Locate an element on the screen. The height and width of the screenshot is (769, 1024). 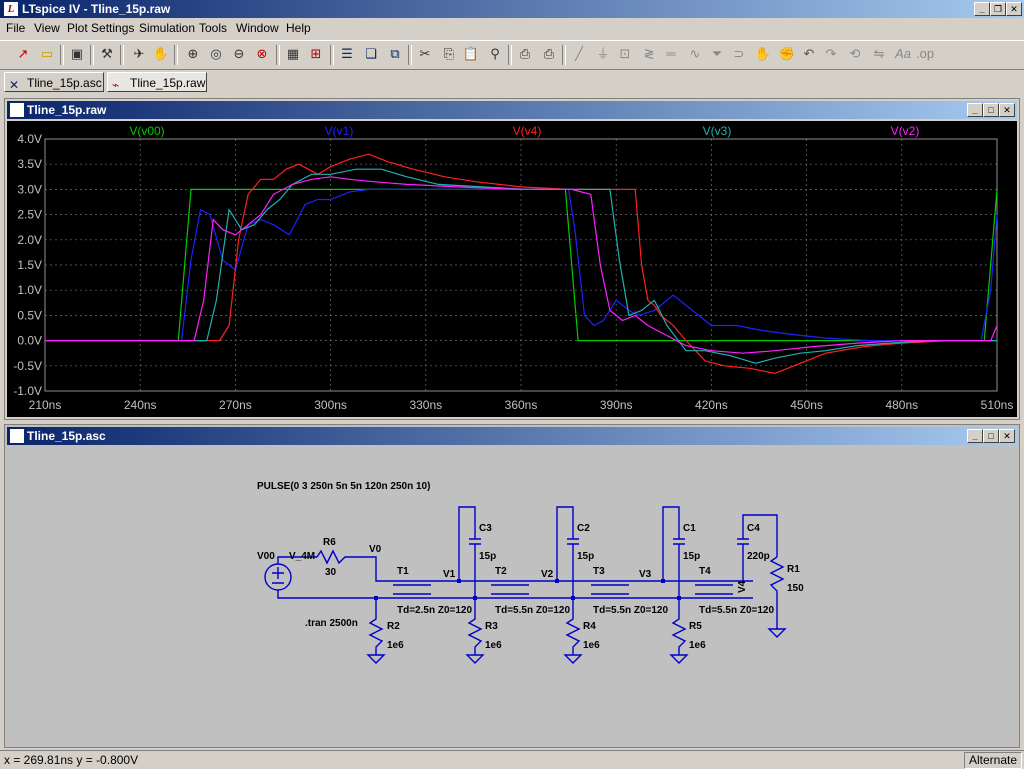
document-tabs: ✕ Tline_15p.asc ⌁ Tline_15p.raw is located at coordinates (512, 82).